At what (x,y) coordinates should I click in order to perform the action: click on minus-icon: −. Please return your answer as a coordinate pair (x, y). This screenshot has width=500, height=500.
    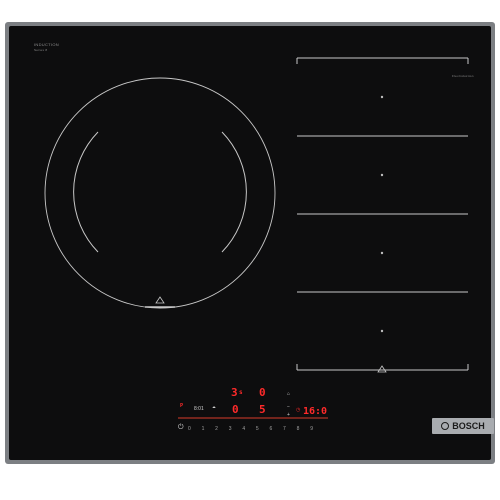
    Looking at the image, I should click on (288, 407).